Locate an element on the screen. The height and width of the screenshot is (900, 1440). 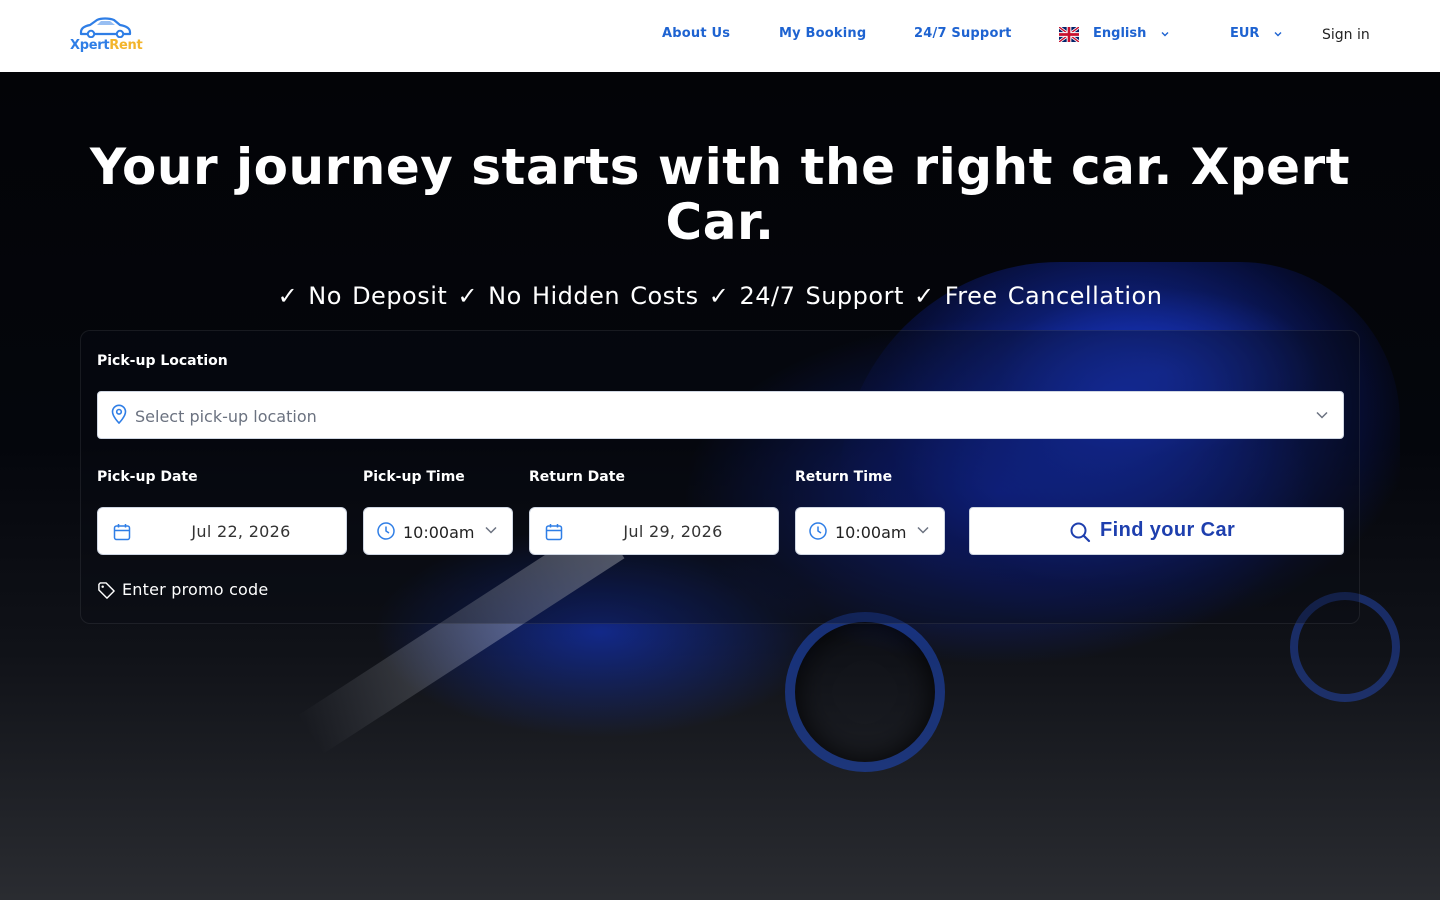
find-your-car-label: Find your Car is located at coordinates (1168, 530).